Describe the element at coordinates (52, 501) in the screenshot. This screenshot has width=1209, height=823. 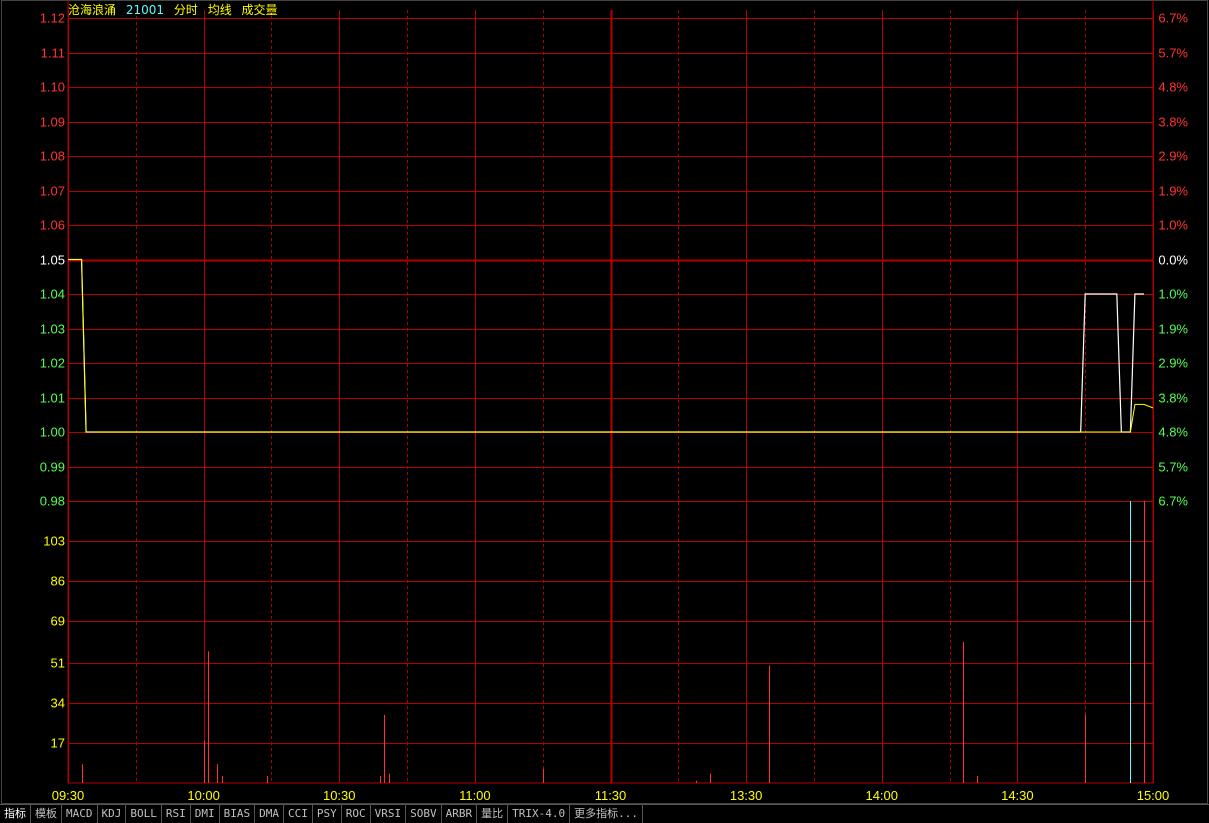
I see `price-tick-label: 0.98` at that location.